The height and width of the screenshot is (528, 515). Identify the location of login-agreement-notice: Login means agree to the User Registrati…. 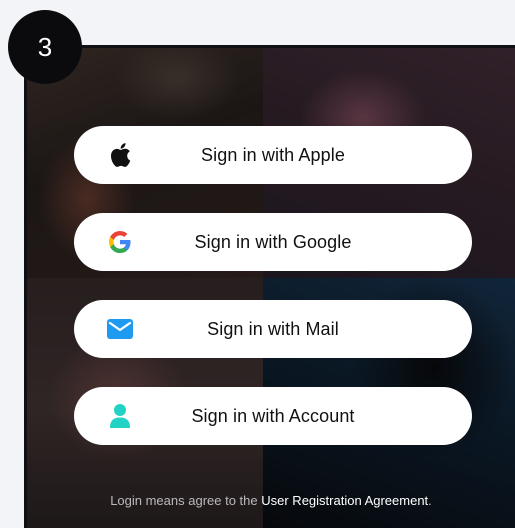
(271, 500).